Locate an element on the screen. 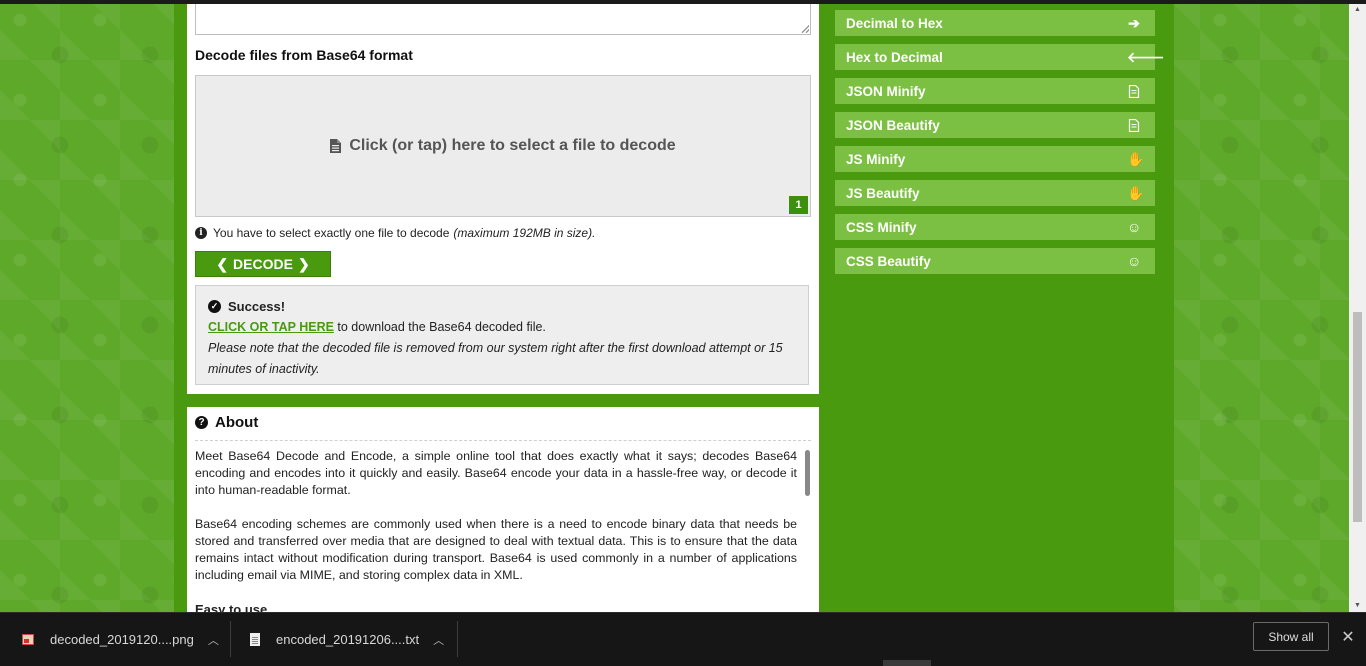 The image size is (1366, 666). text-file-icon is located at coordinates (255, 639).